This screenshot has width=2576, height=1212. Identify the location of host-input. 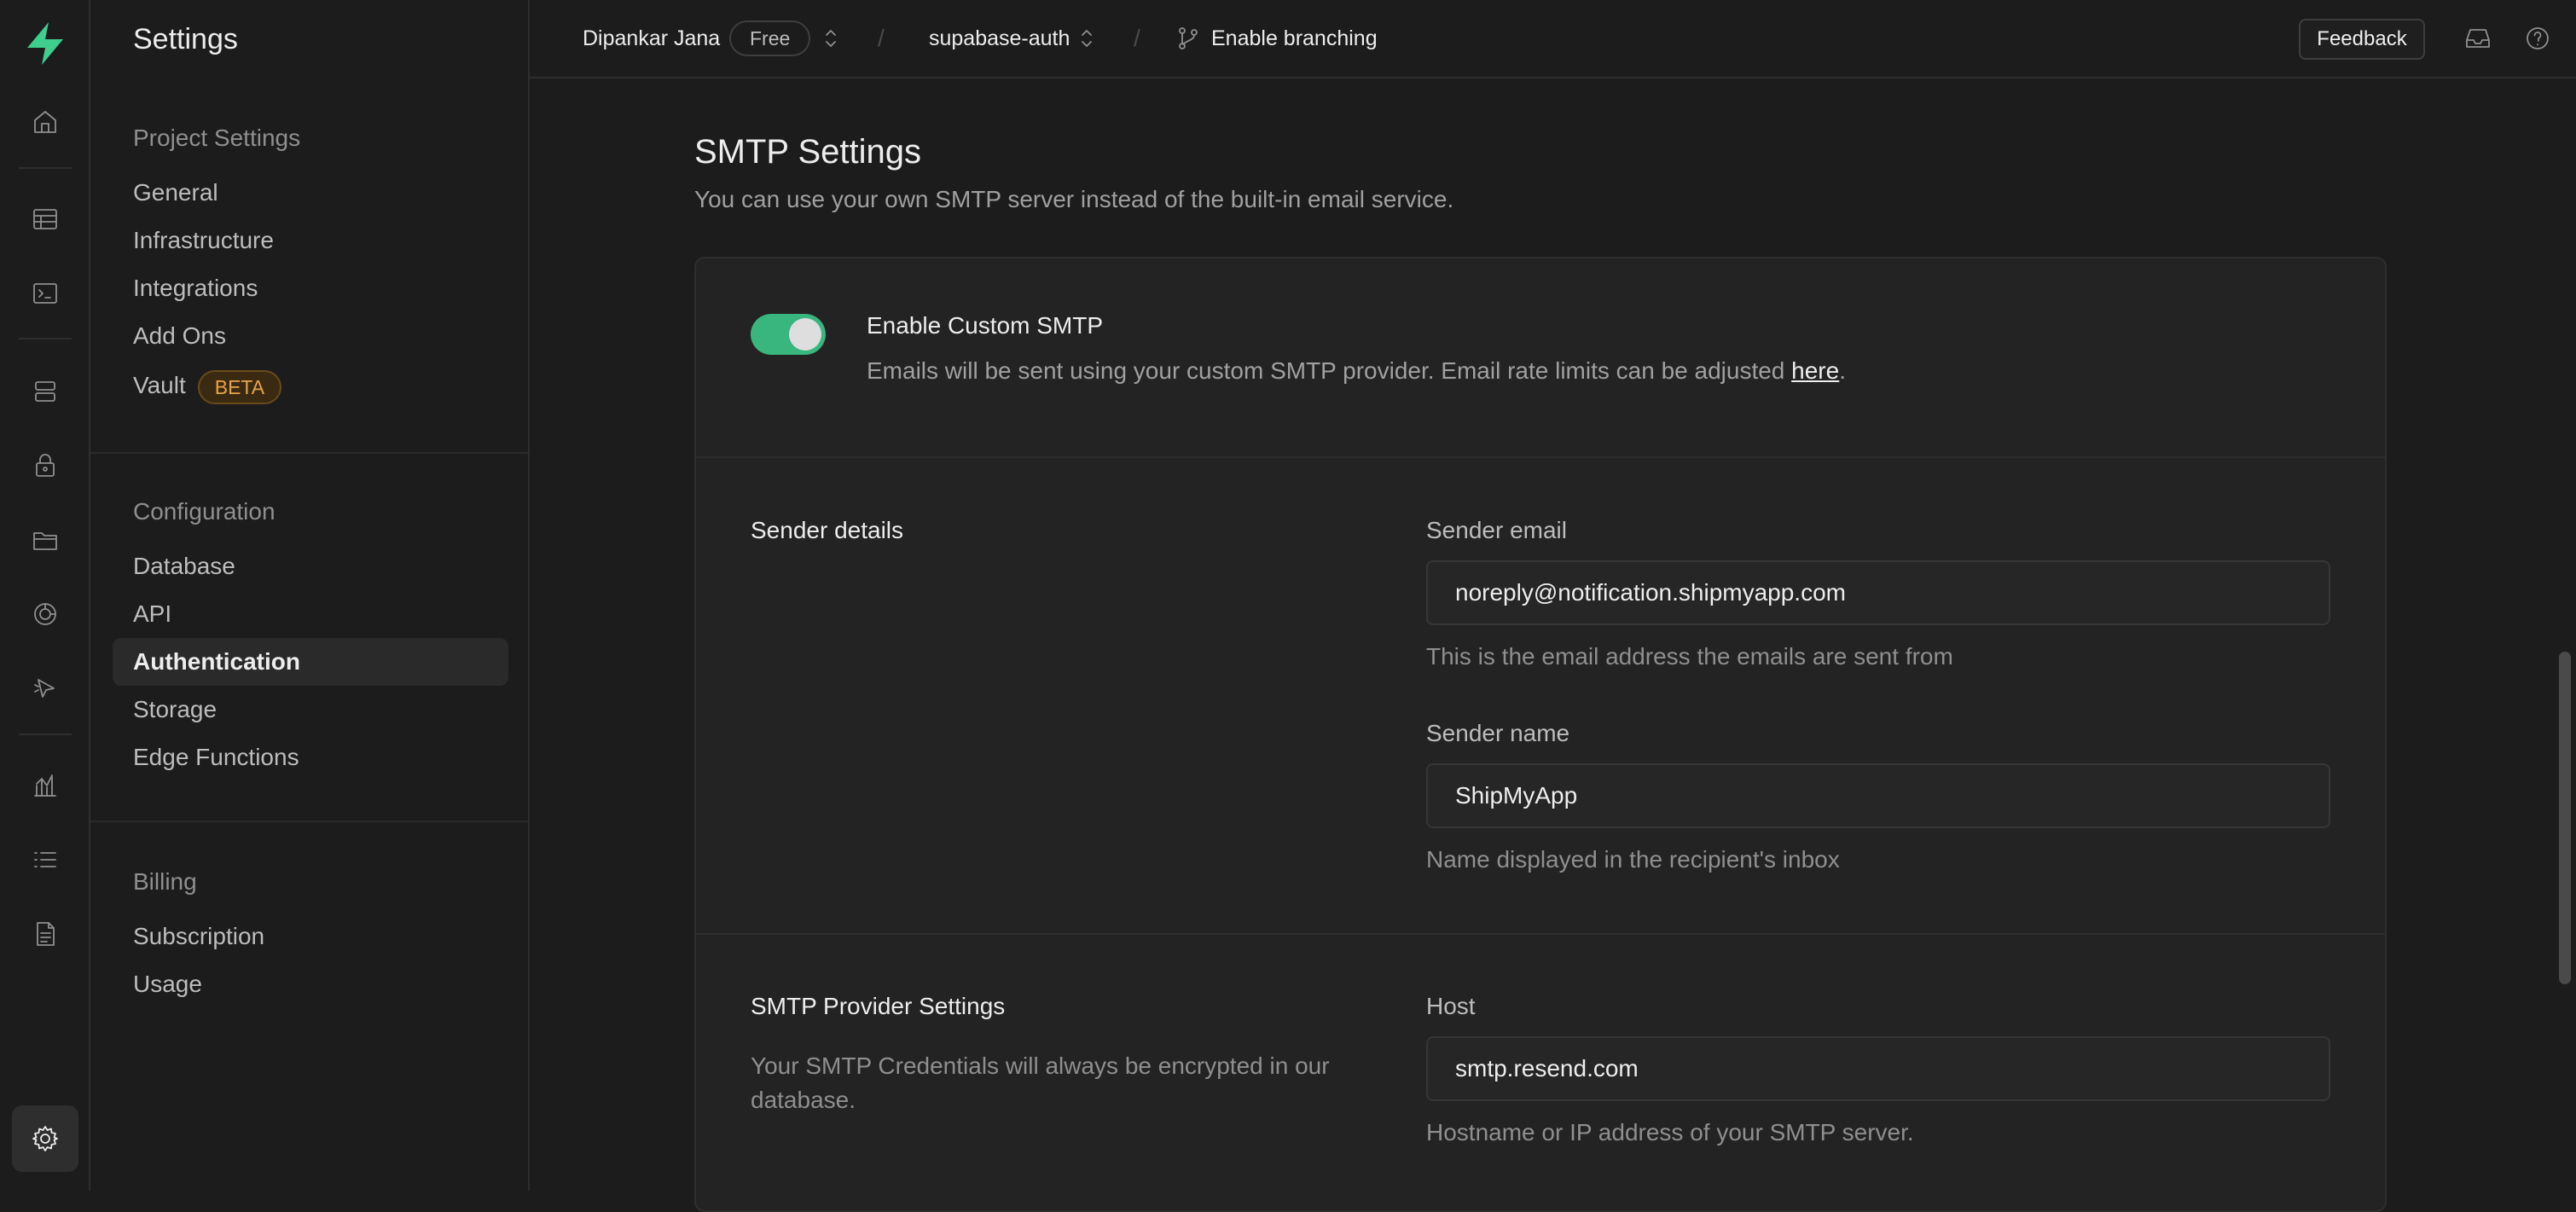
(1878, 1068).